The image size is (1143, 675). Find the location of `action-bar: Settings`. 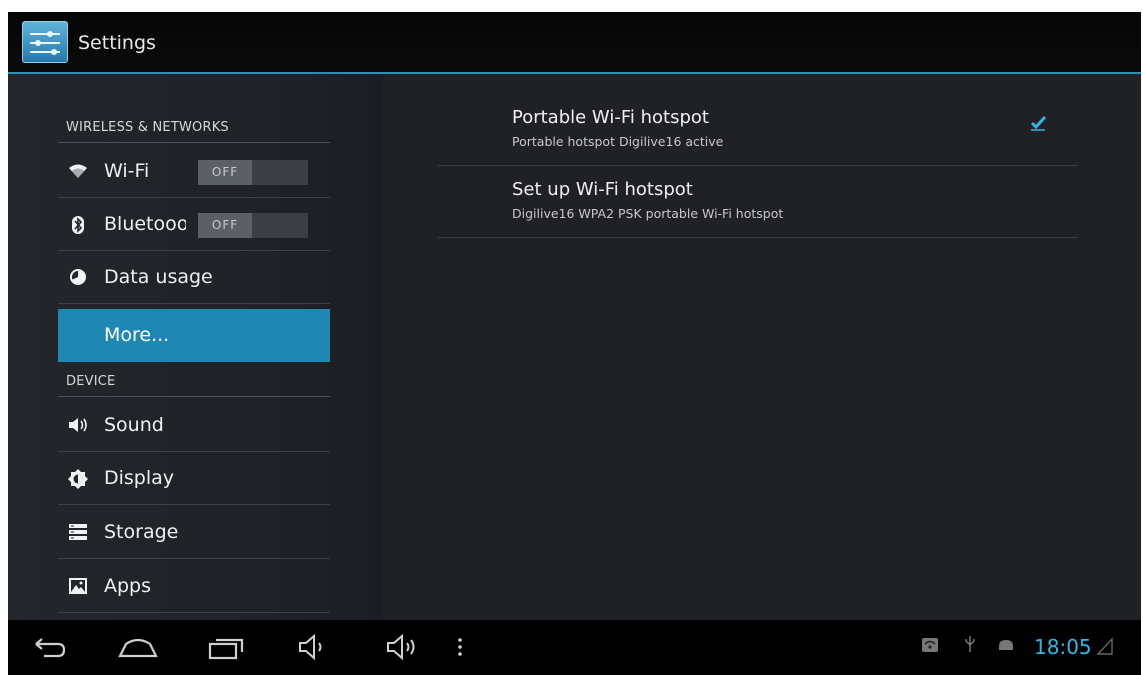

action-bar: Settings is located at coordinates (574, 43).